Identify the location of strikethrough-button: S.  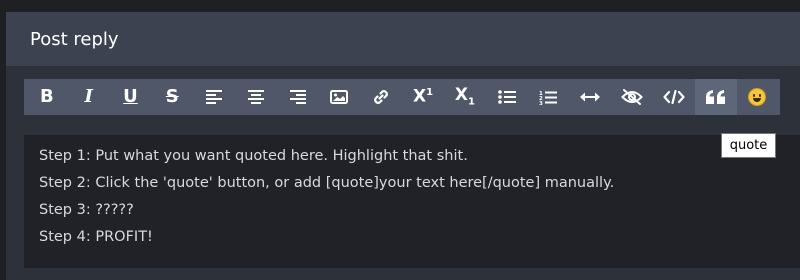
(172, 97).